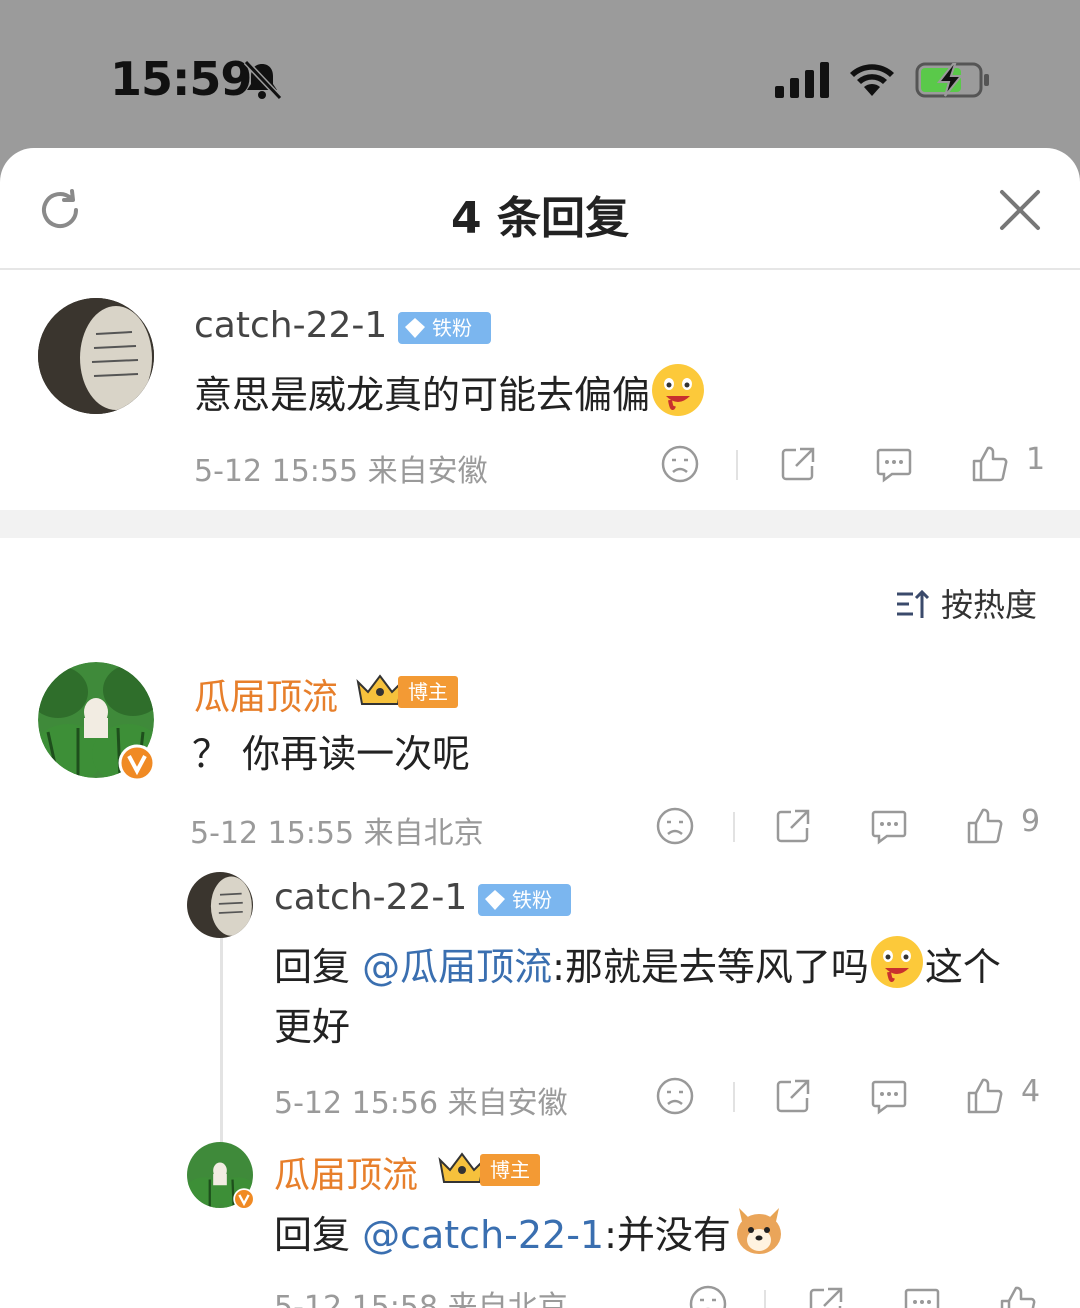 Image resolution: width=1080 pixels, height=1308 pixels. Describe the element at coordinates (540, 75) in the screenshot. I see `status-bar: 15:59` at that location.